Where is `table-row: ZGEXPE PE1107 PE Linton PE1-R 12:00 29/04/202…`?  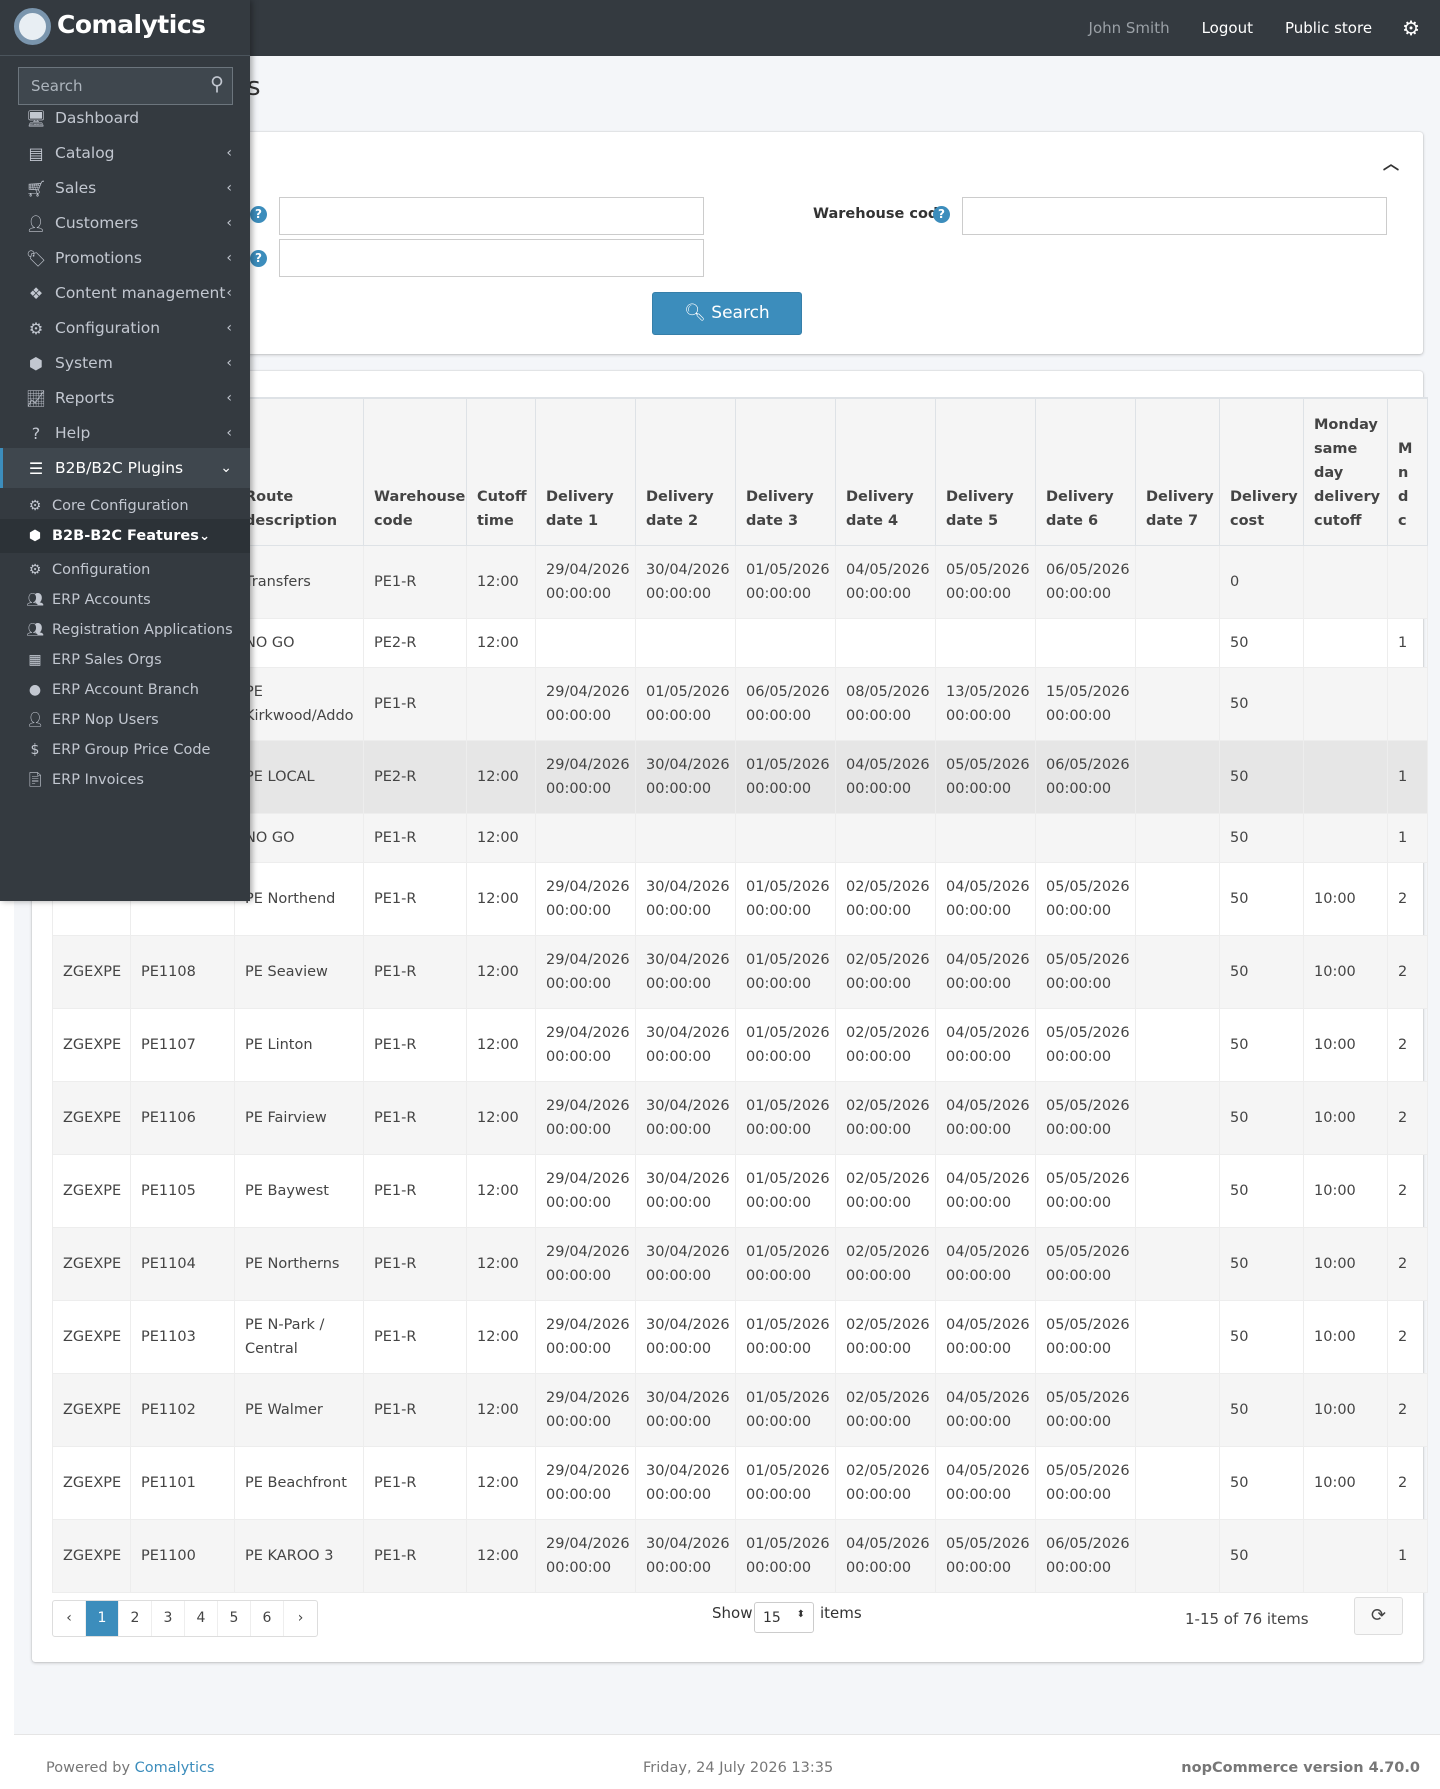 table-row: ZGEXPE PE1107 PE Linton PE1-R 12:00 29/04/202… is located at coordinates (740, 1044).